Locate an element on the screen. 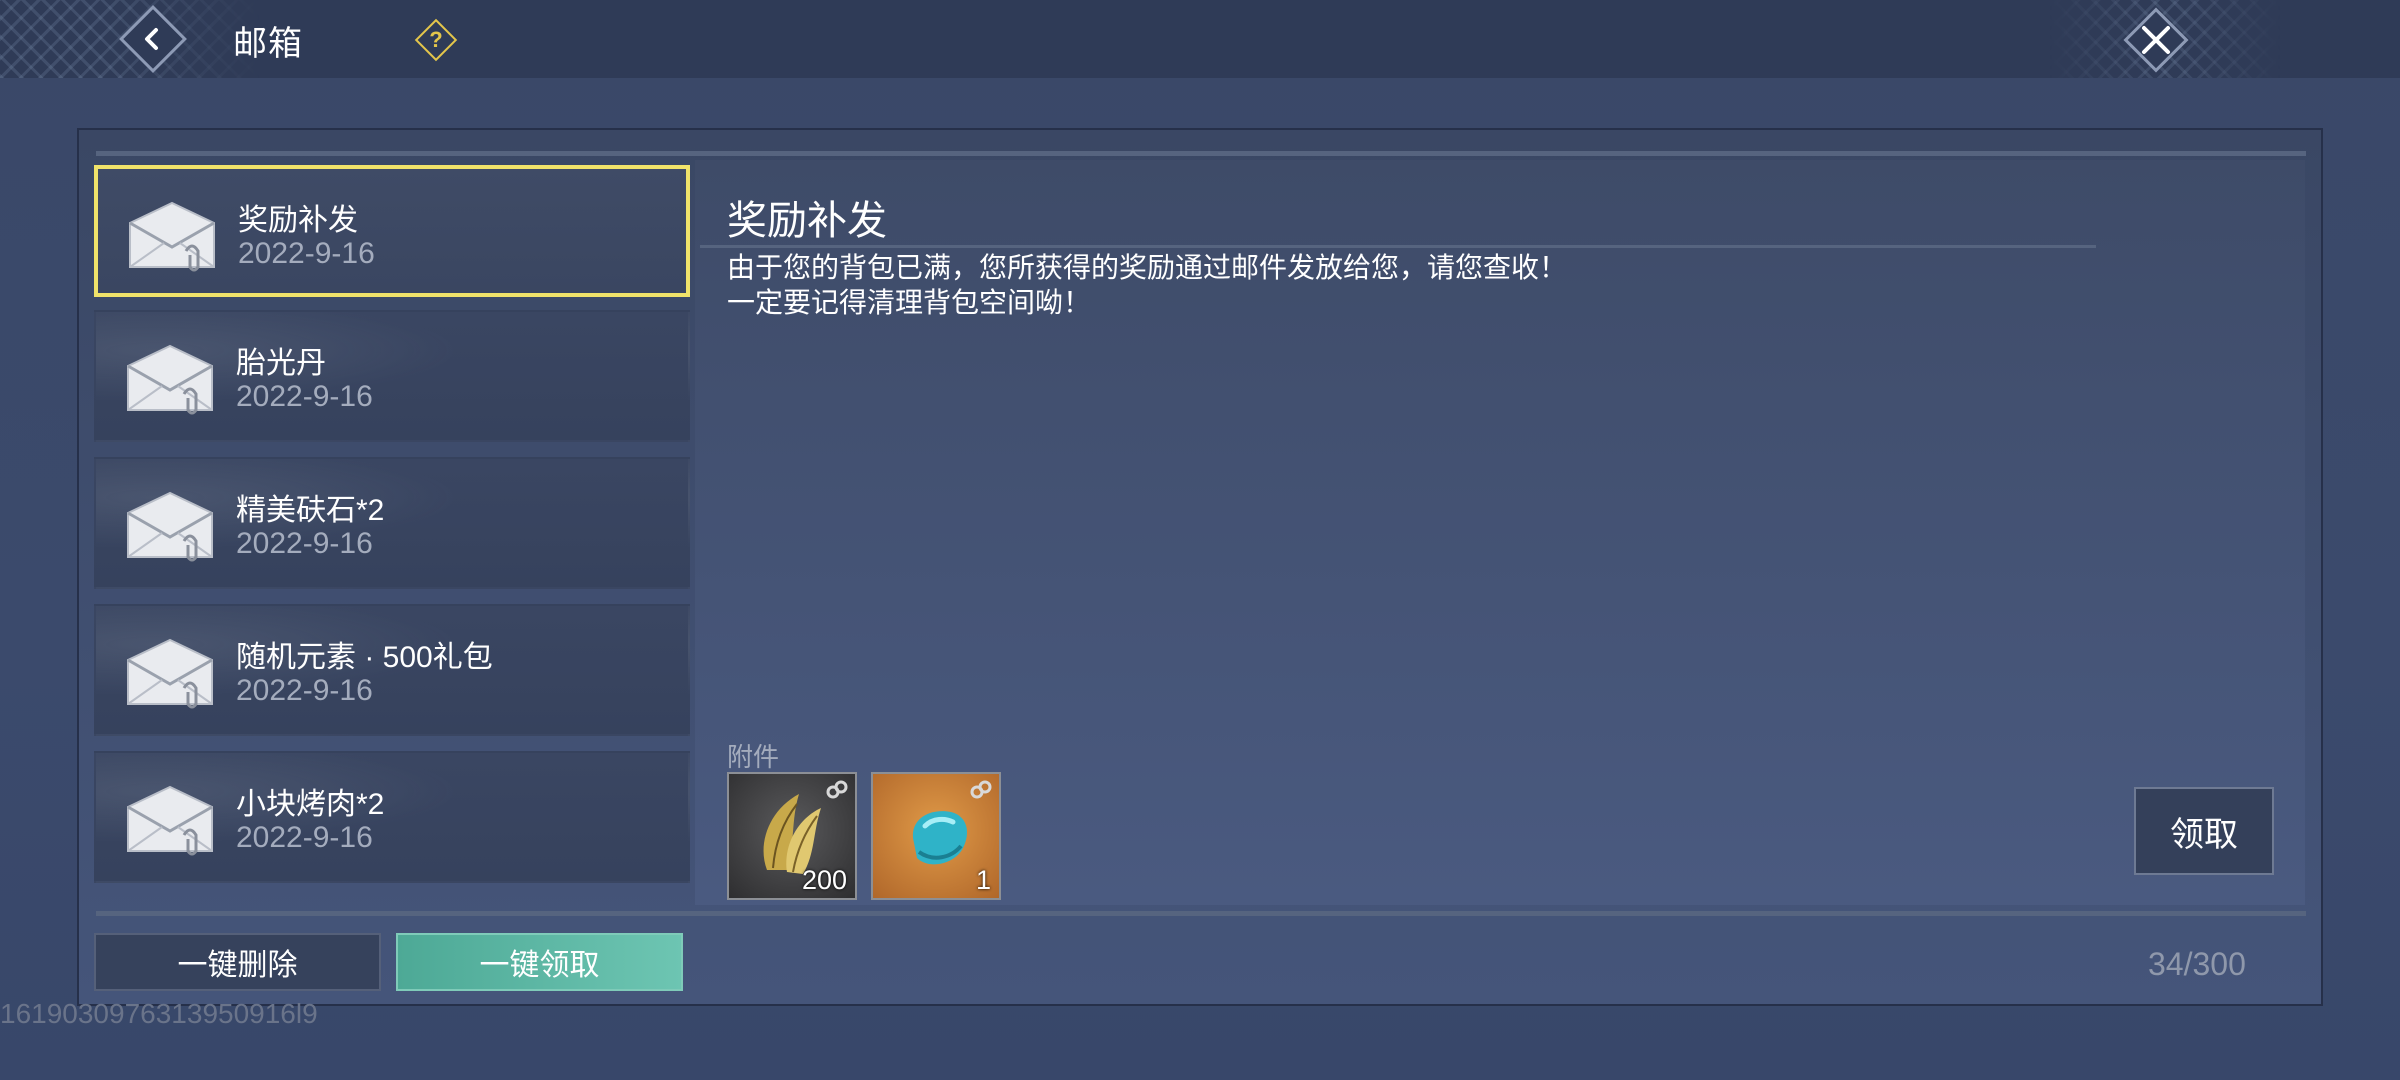 The height and width of the screenshot is (1080, 2400). top-bar is located at coordinates (1200, 39).